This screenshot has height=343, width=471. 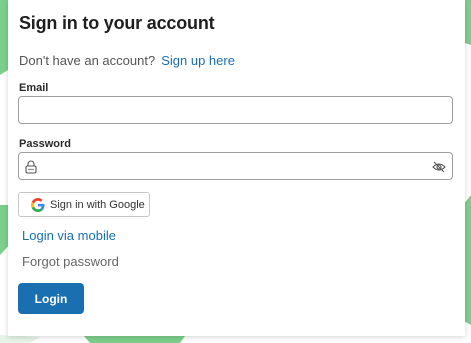 I want to click on google-logo-icon, so click(x=38, y=205).